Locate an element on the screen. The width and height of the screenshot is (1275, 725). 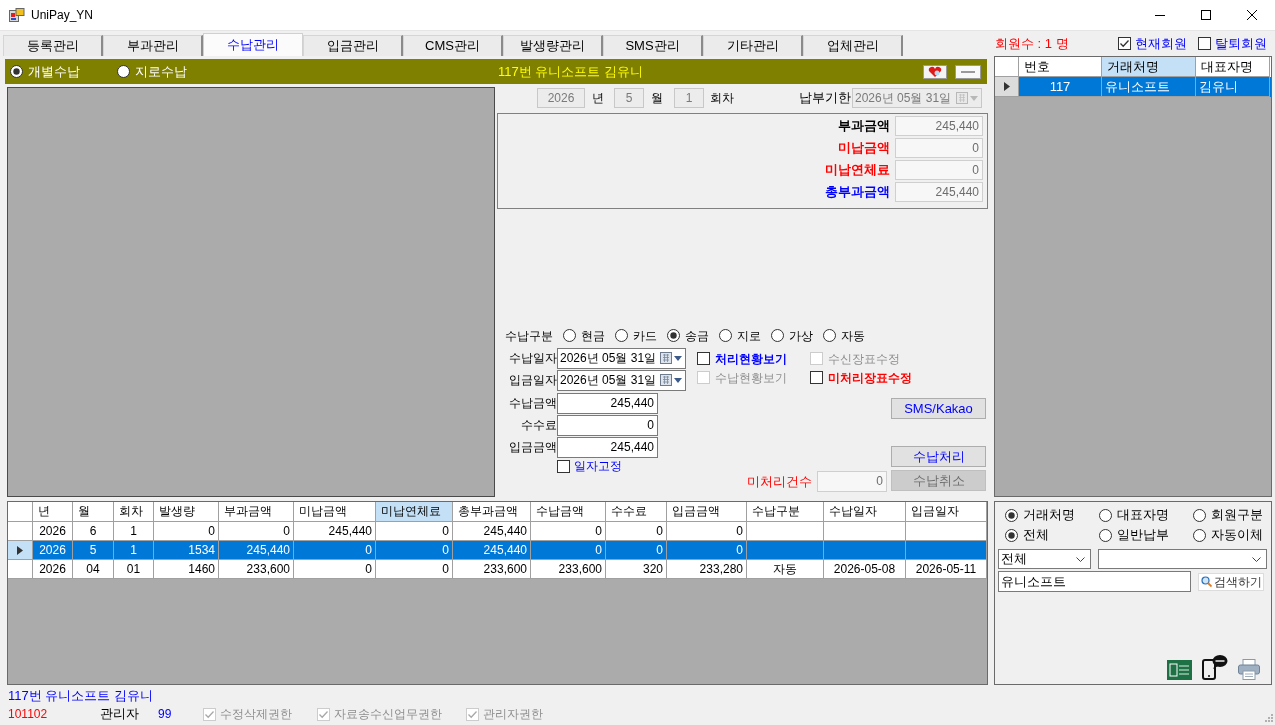
due-label: 납부기한 is located at coordinates (825, 98).